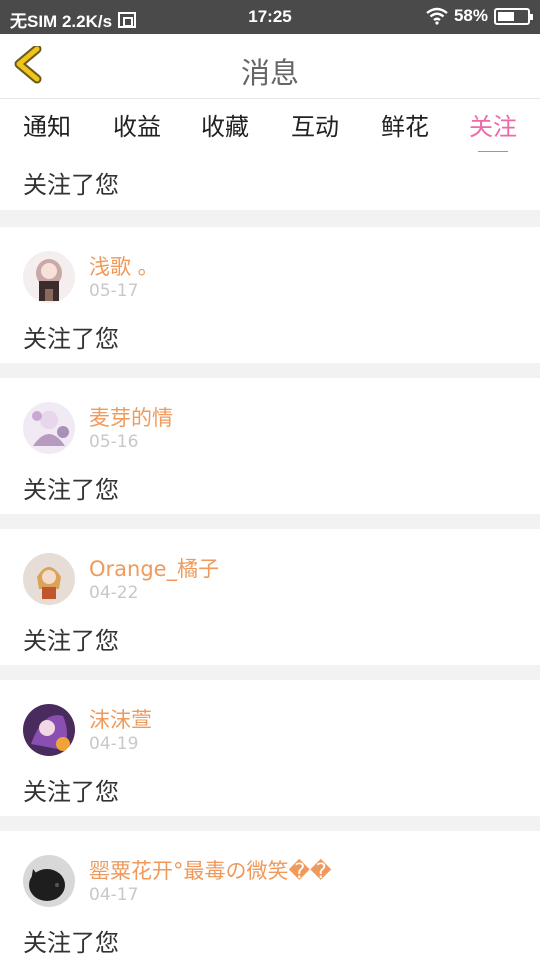 The width and height of the screenshot is (540, 960). Describe the element at coordinates (493, 127) in the screenshot. I see `tab-follows-label: 关注` at that location.